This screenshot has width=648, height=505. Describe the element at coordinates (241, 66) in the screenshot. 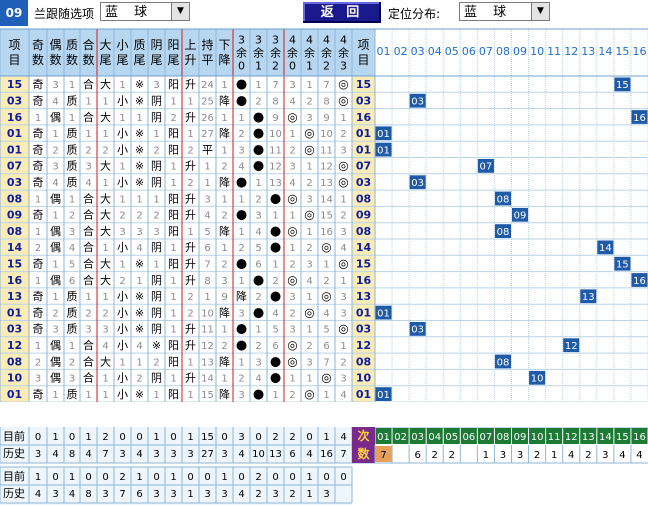

I see `column-header-char: 0` at that location.